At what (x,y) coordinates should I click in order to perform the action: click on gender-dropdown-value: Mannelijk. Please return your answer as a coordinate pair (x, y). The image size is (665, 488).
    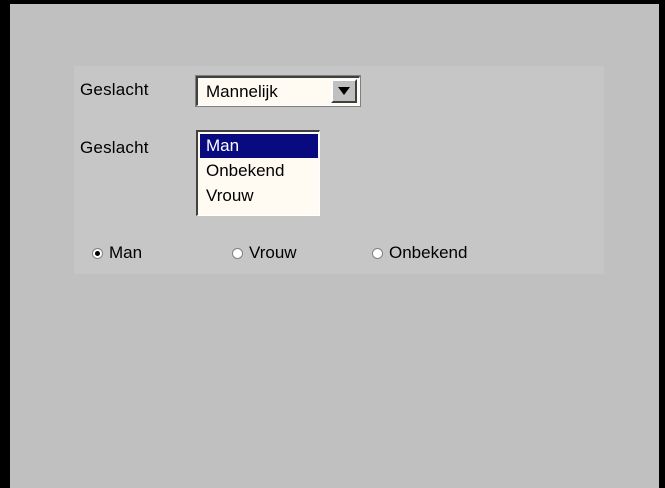
    Looking at the image, I should click on (242, 91).